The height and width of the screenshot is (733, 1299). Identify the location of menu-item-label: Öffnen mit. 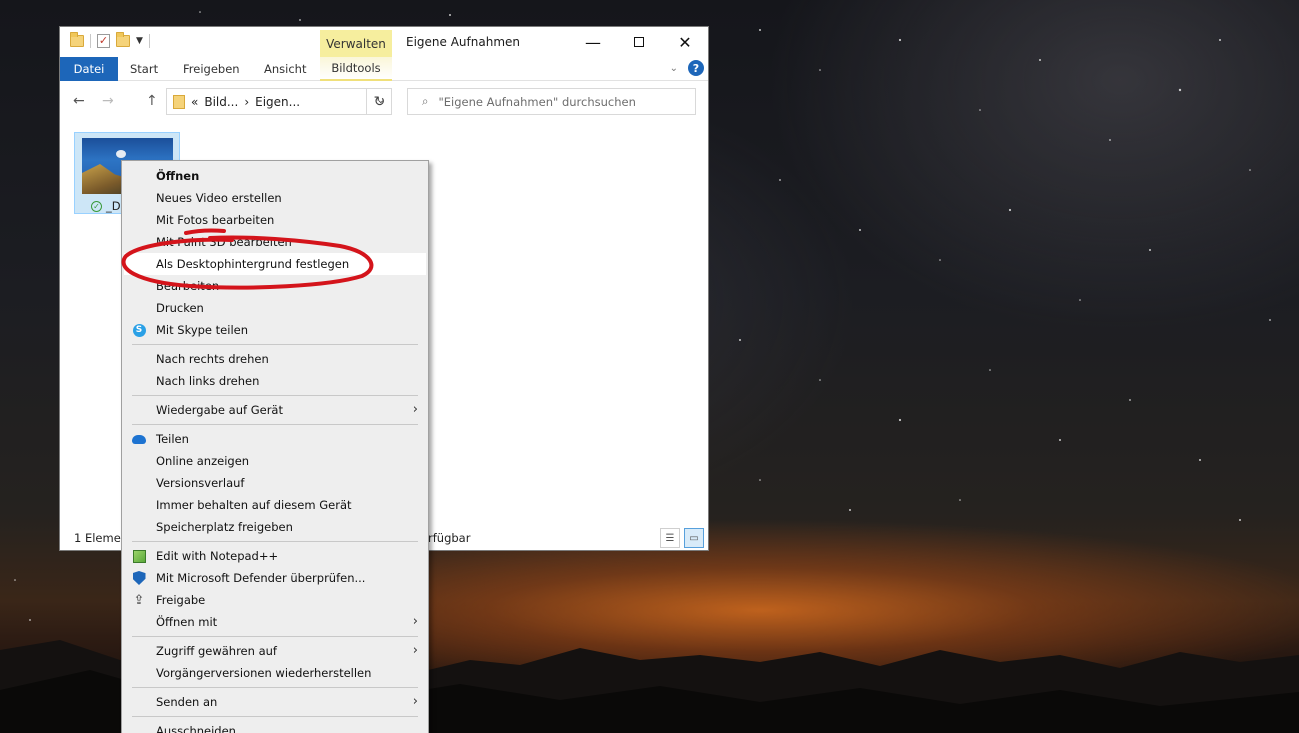
(187, 622).